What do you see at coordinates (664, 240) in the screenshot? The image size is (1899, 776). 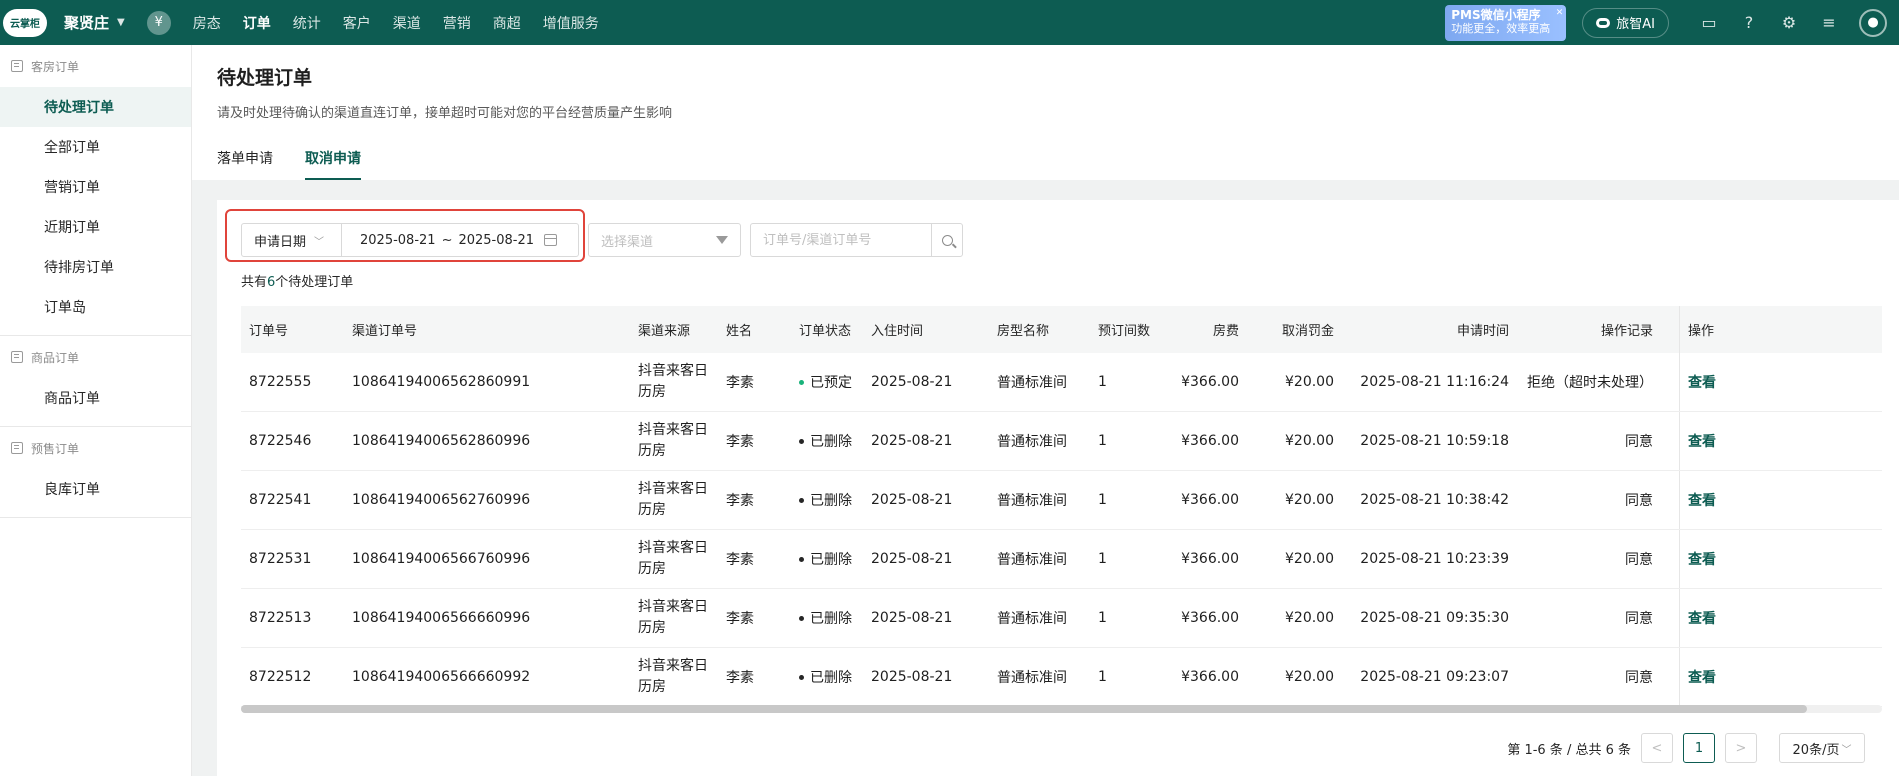 I see `channel-select: 选择渠道` at bounding box center [664, 240].